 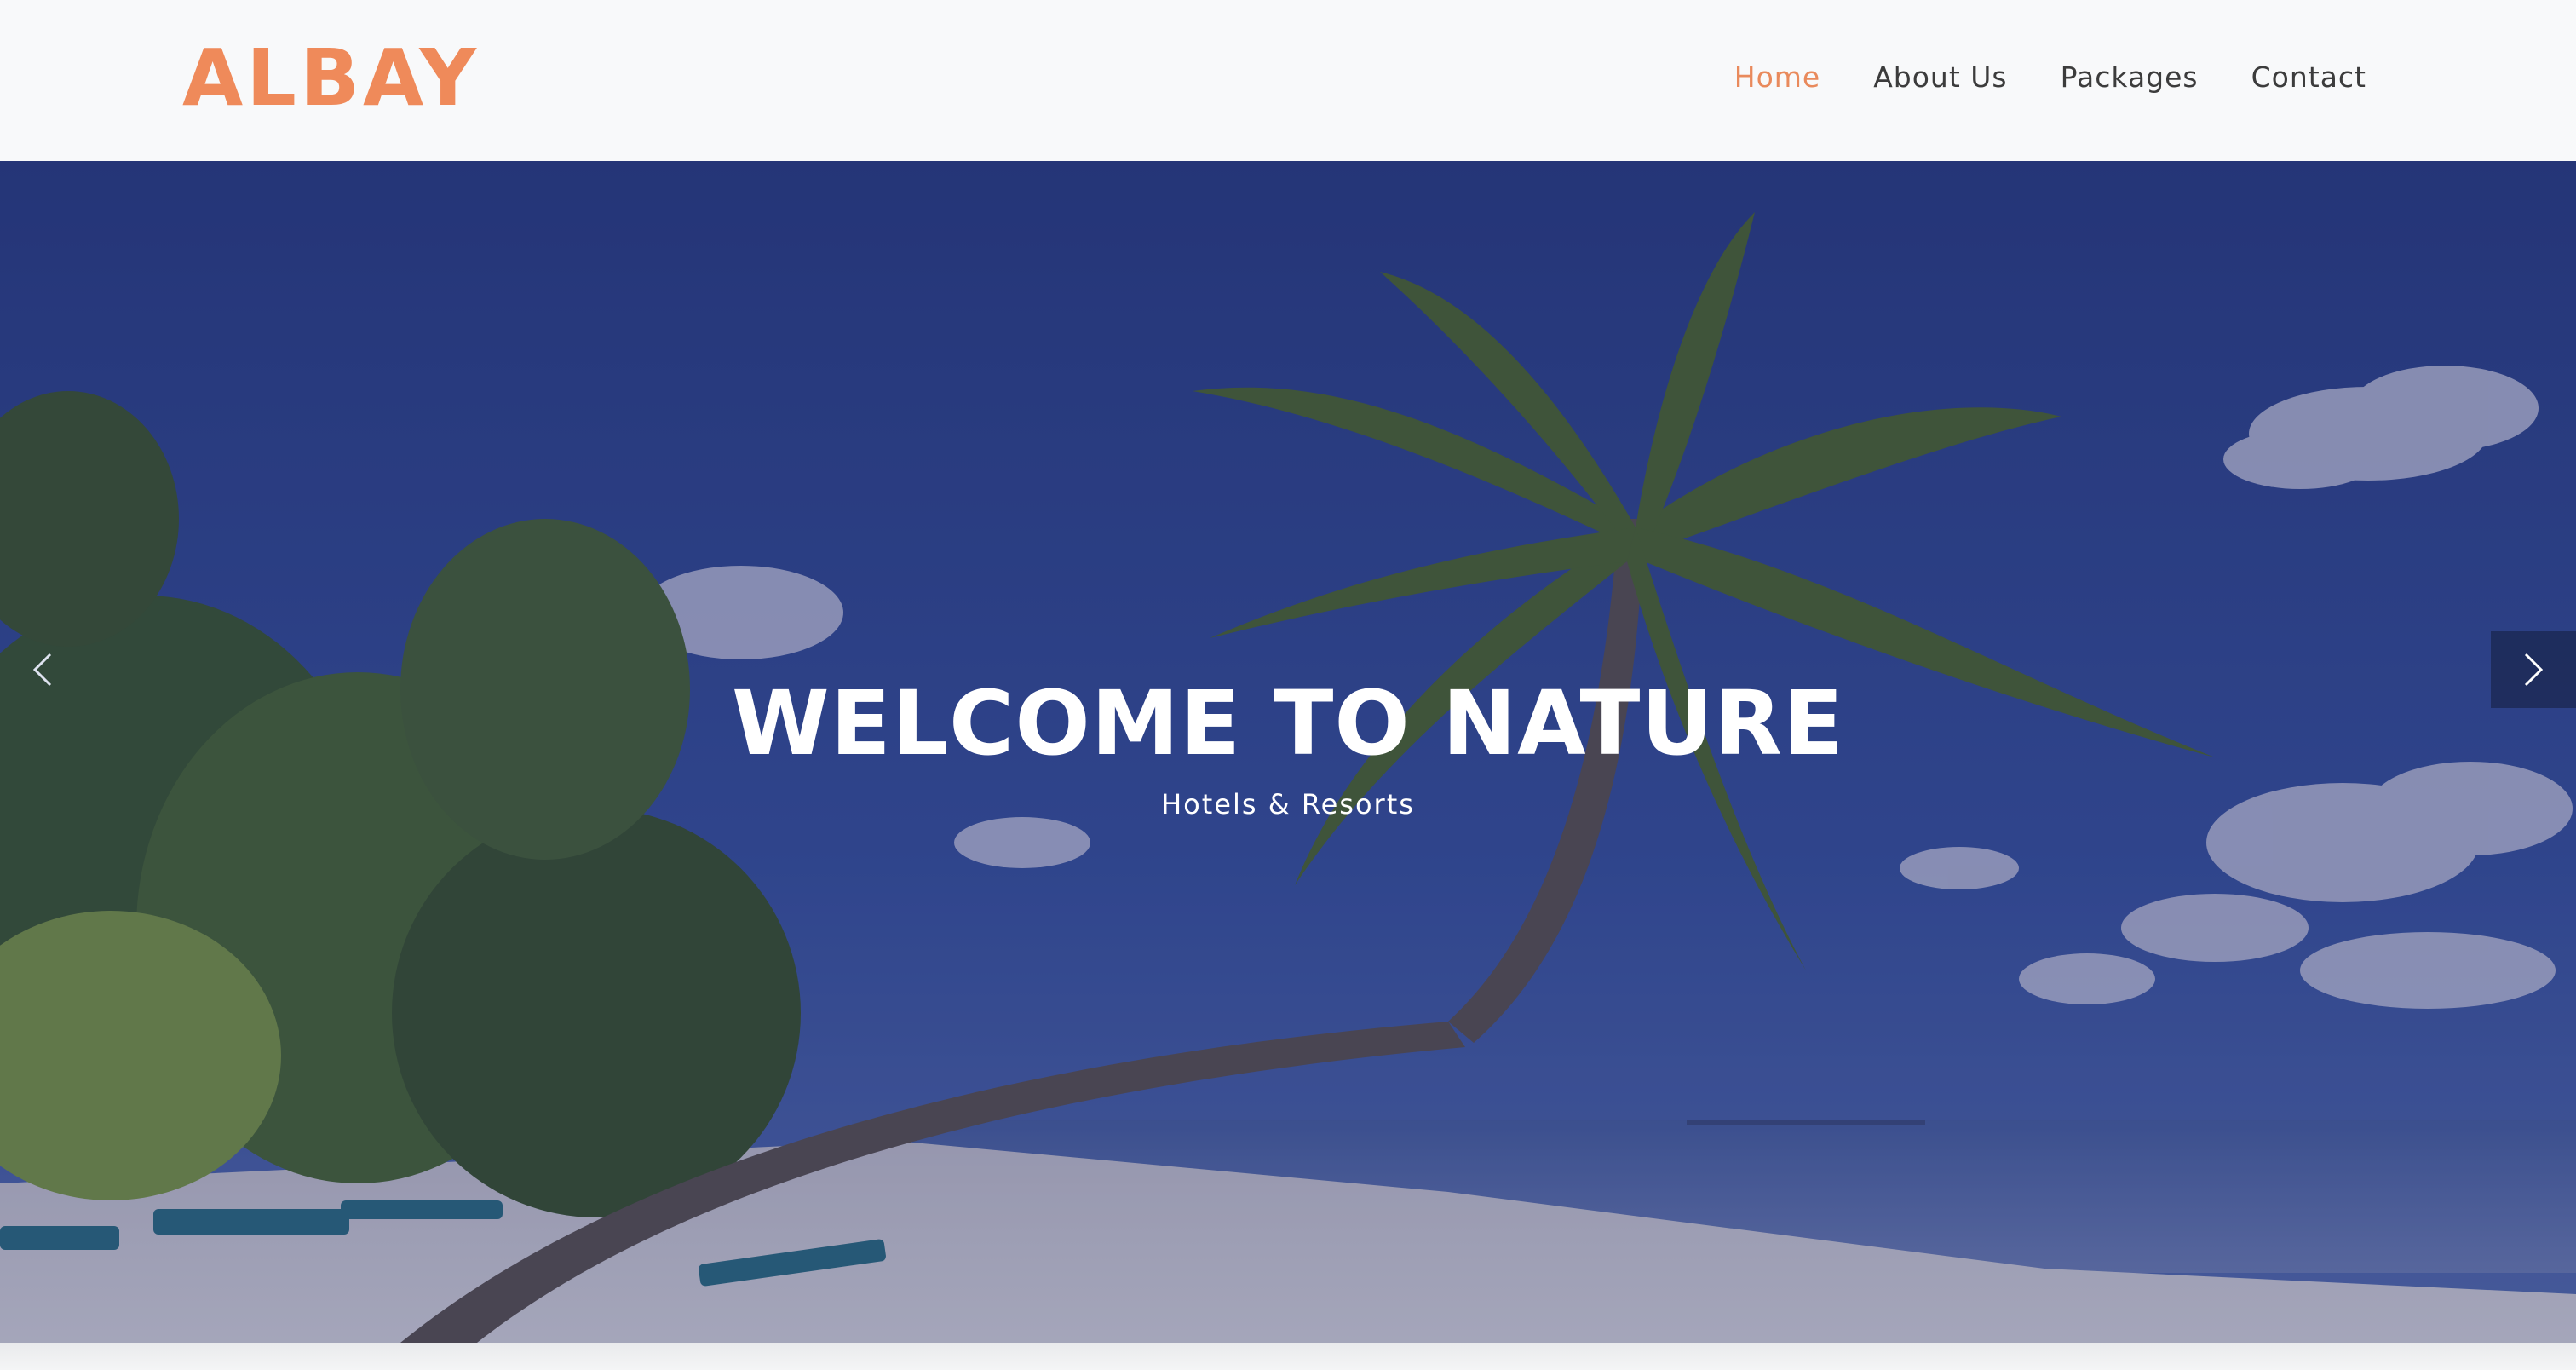 What do you see at coordinates (1777, 78) in the screenshot?
I see `nav-link-home: Home` at bounding box center [1777, 78].